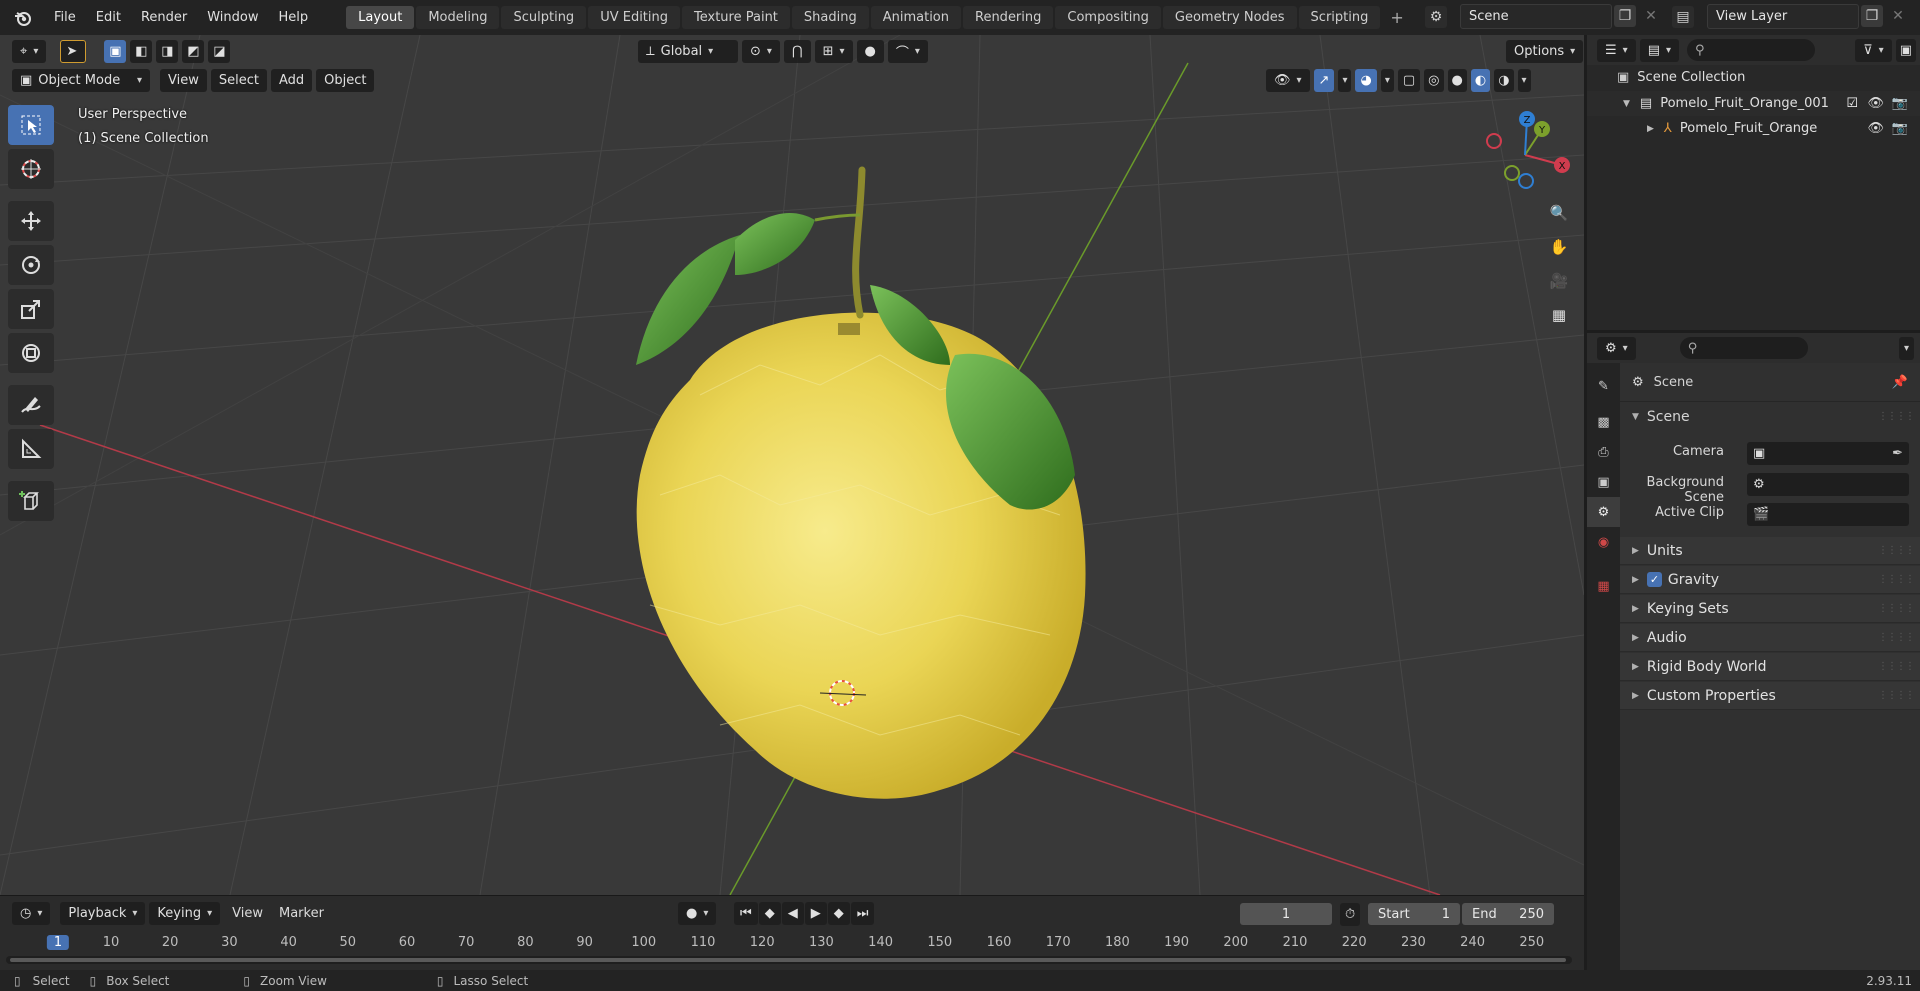  I want to click on keying-menu: Keying ▾, so click(185, 913).